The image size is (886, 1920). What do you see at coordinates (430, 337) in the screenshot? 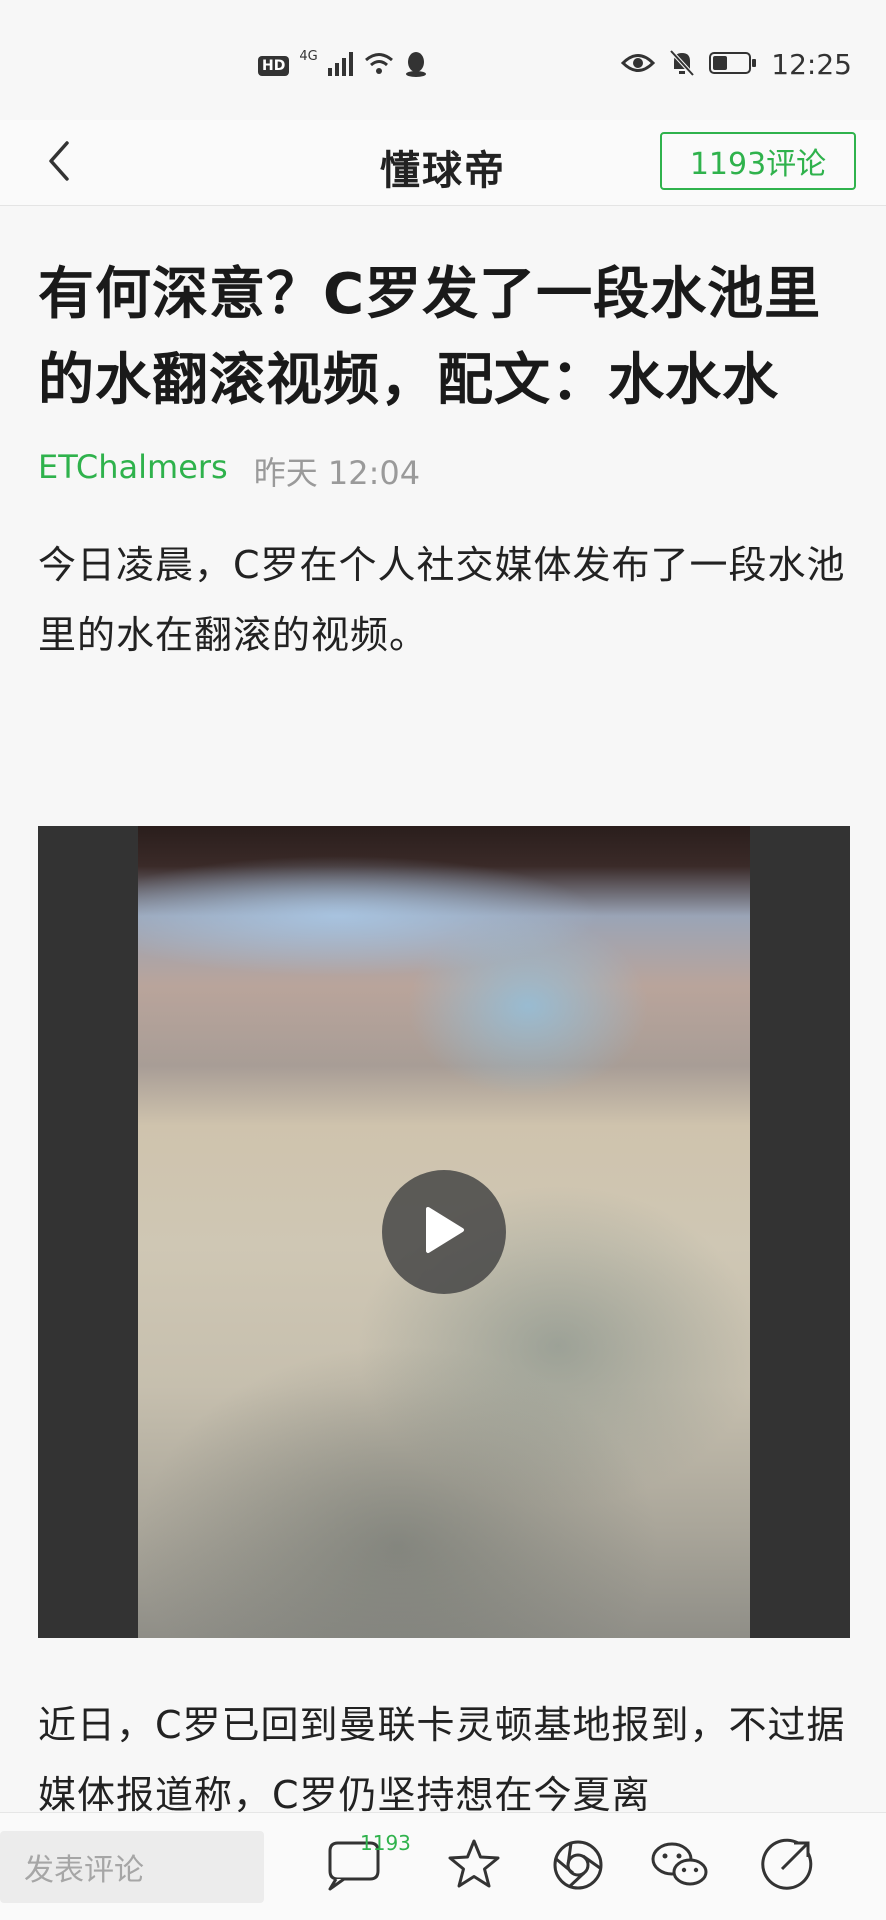
I see `article-title: 有何深意？C罗发了一段水池里的水翻滚视频，配文：水水水` at bounding box center [430, 337].